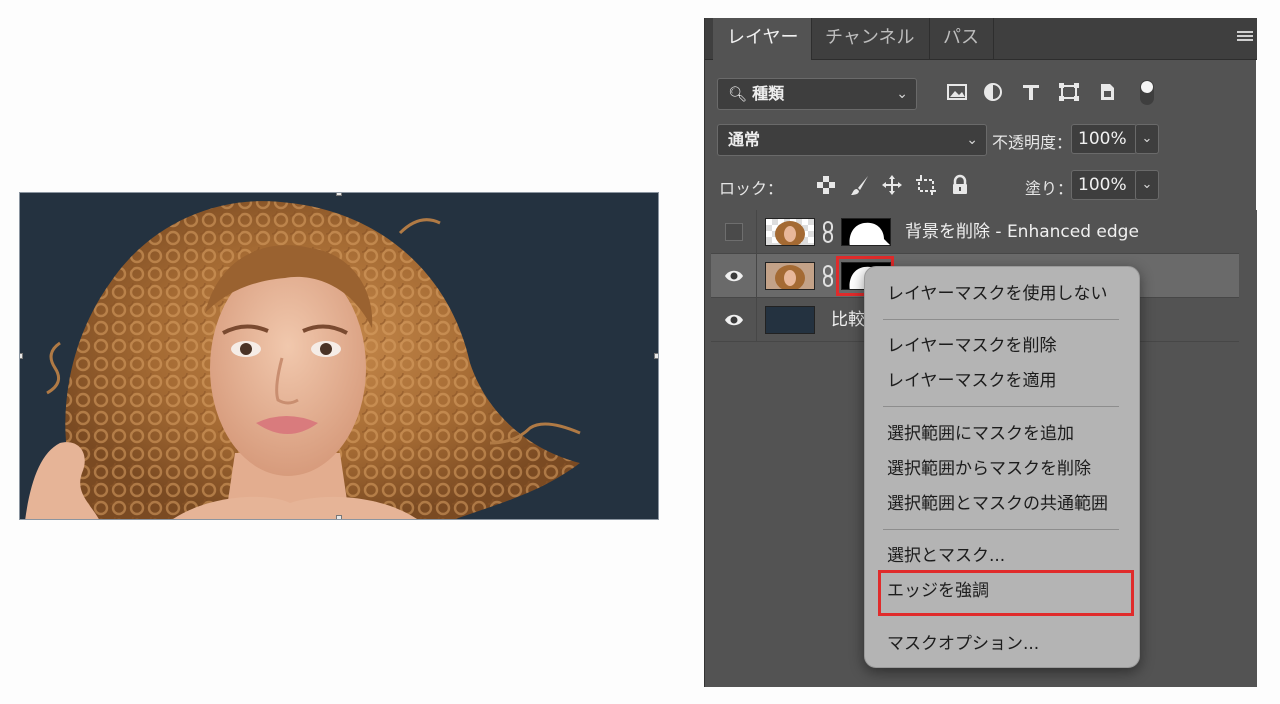 The image size is (1280, 704). What do you see at coordinates (751, 188) in the screenshot?
I see `lock-label: ロック：` at bounding box center [751, 188].